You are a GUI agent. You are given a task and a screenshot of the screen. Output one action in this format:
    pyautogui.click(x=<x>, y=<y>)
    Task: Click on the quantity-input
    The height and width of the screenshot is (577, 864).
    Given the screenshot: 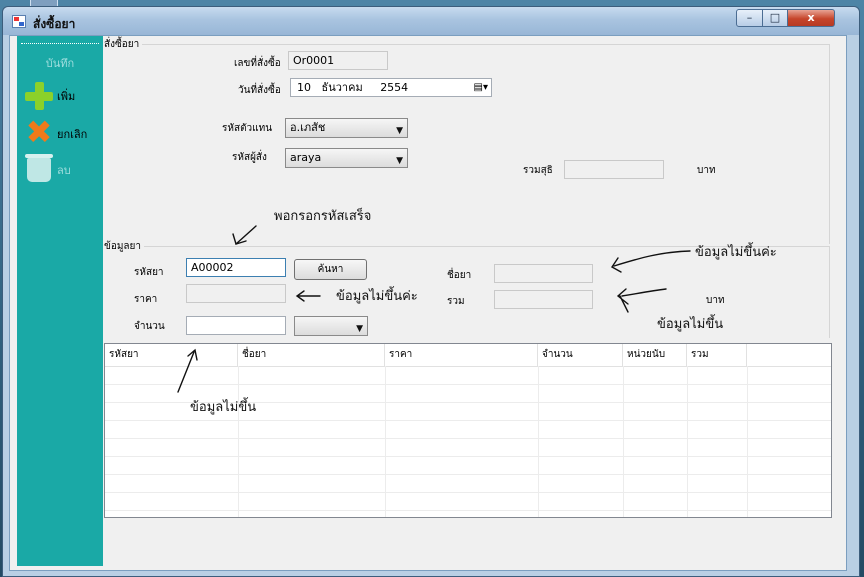 What is the action you would take?
    pyautogui.click(x=236, y=325)
    